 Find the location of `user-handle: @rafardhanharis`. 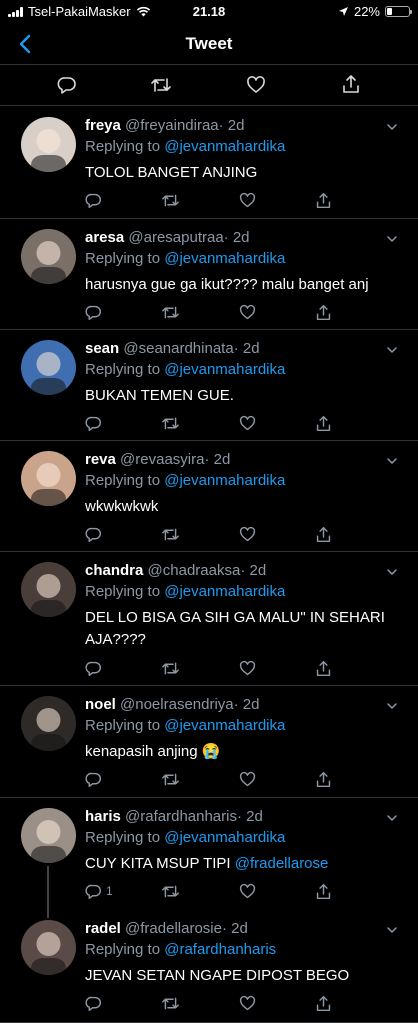

user-handle: @rafardhanharis is located at coordinates (181, 816).